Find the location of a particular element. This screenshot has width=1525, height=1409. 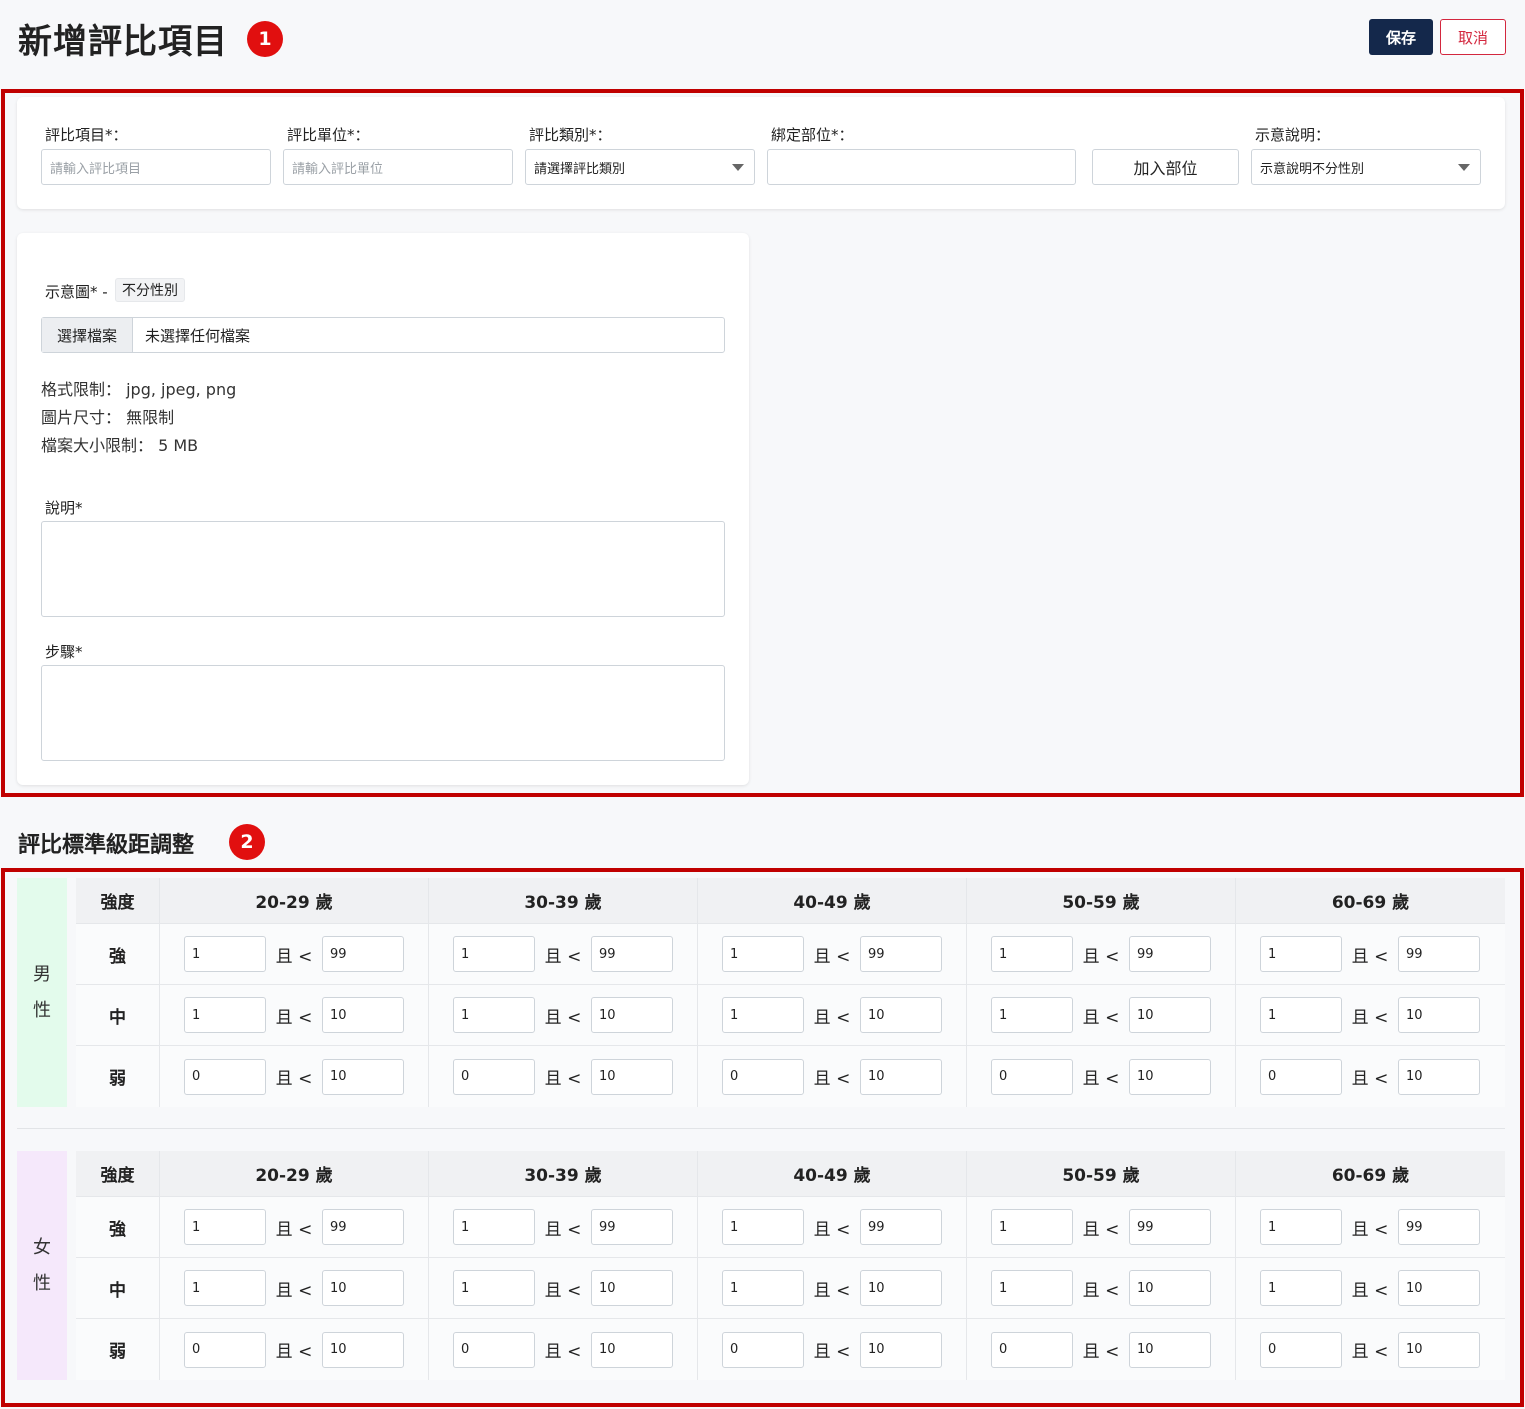

strength-level: 弱 is located at coordinates (118, 1076).